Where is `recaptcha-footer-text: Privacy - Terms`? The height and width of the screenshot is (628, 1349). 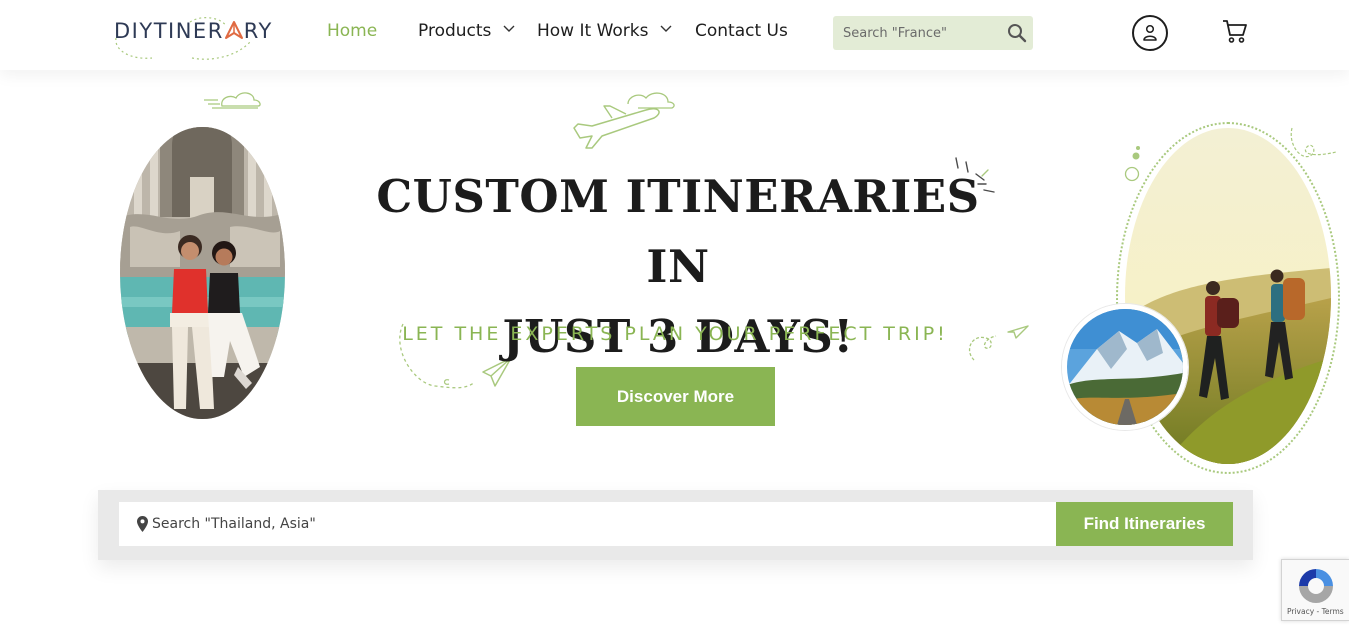 recaptcha-footer-text: Privacy - Terms is located at coordinates (1315, 611).